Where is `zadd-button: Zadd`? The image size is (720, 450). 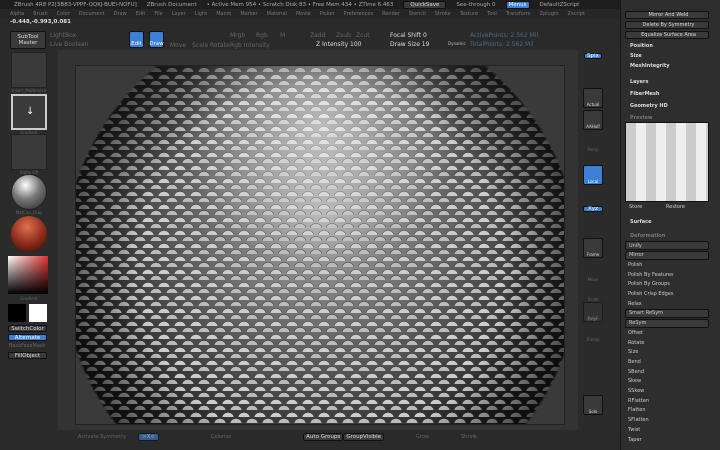
zadd-button: Zadd is located at coordinates (317, 35).